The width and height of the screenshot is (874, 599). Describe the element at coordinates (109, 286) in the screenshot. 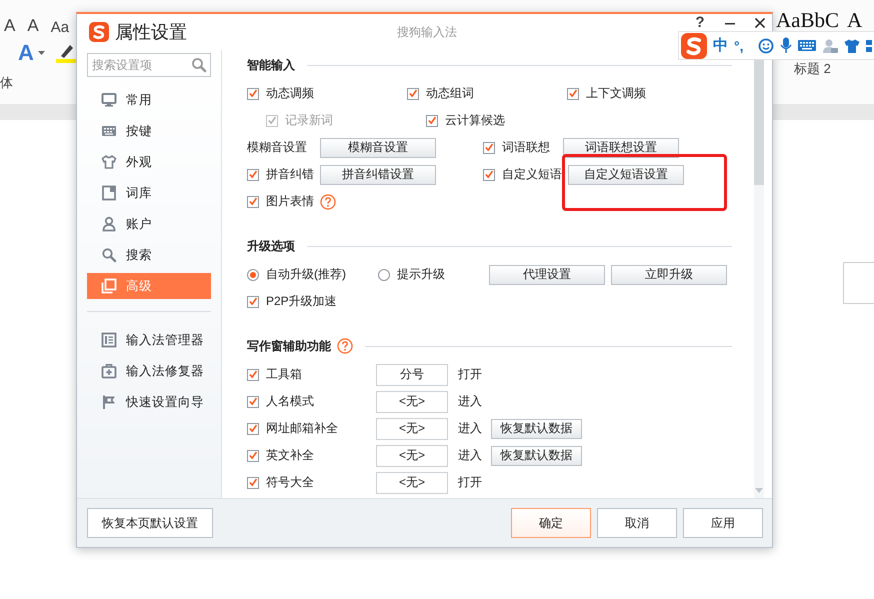

I see `pages-icon` at that location.